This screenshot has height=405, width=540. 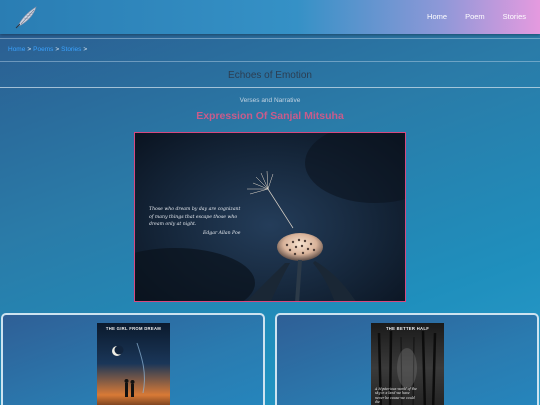 I want to click on breadcrumb: Home > Poems > Stories >, so click(x=48, y=49).